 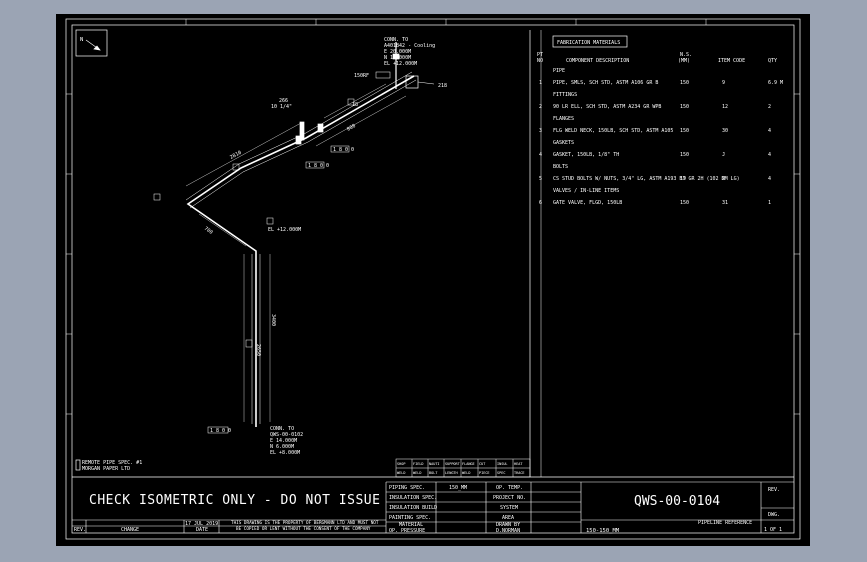 What do you see at coordinates (769, 203) in the screenshot?
I see `bom-cell-qty: 1` at bounding box center [769, 203].